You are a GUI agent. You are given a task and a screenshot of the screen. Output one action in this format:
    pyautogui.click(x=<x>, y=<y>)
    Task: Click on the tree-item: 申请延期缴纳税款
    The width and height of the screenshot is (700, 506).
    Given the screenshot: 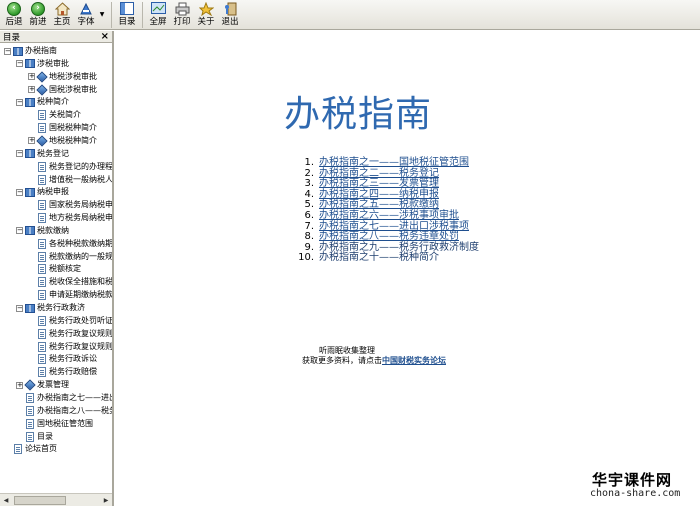 What is the action you would take?
    pyautogui.click(x=70, y=295)
    